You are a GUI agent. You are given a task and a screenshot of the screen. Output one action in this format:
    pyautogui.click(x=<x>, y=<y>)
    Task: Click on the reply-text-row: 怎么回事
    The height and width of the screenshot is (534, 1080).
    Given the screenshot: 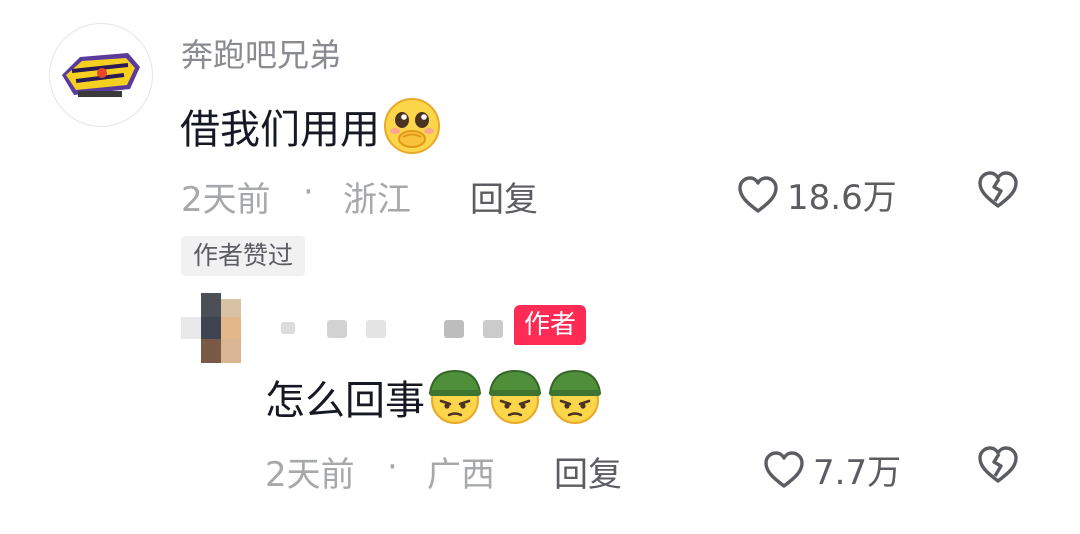 What is the action you would take?
    pyautogui.click(x=435, y=397)
    